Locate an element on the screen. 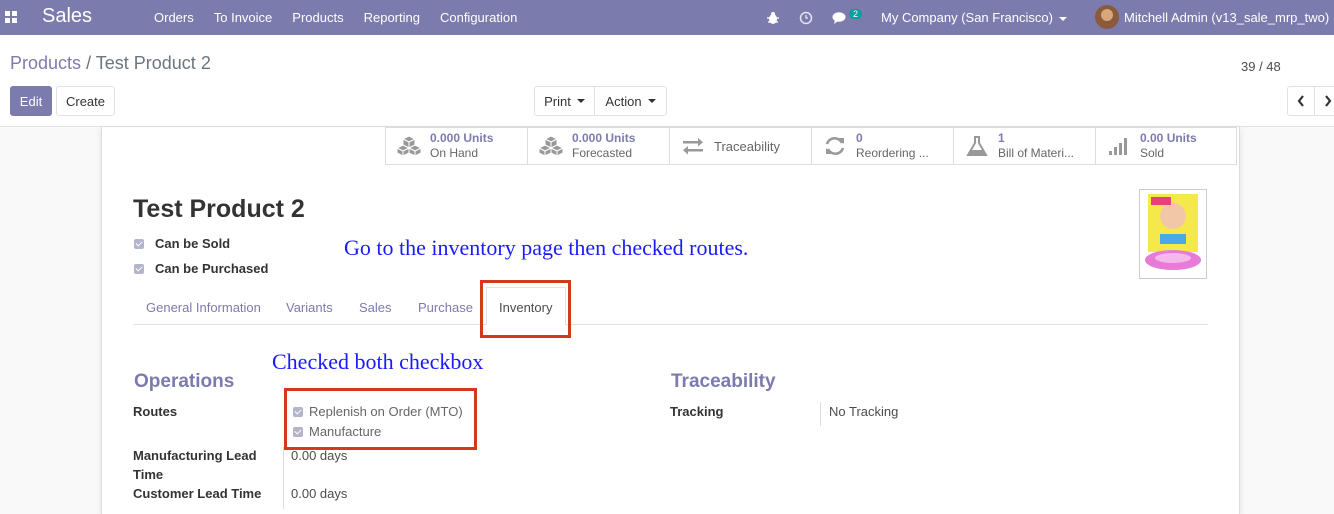 The height and width of the screenshot is (514, 1334). can-be-sold-row: Can be Sold is located at coordinates (182, 243).